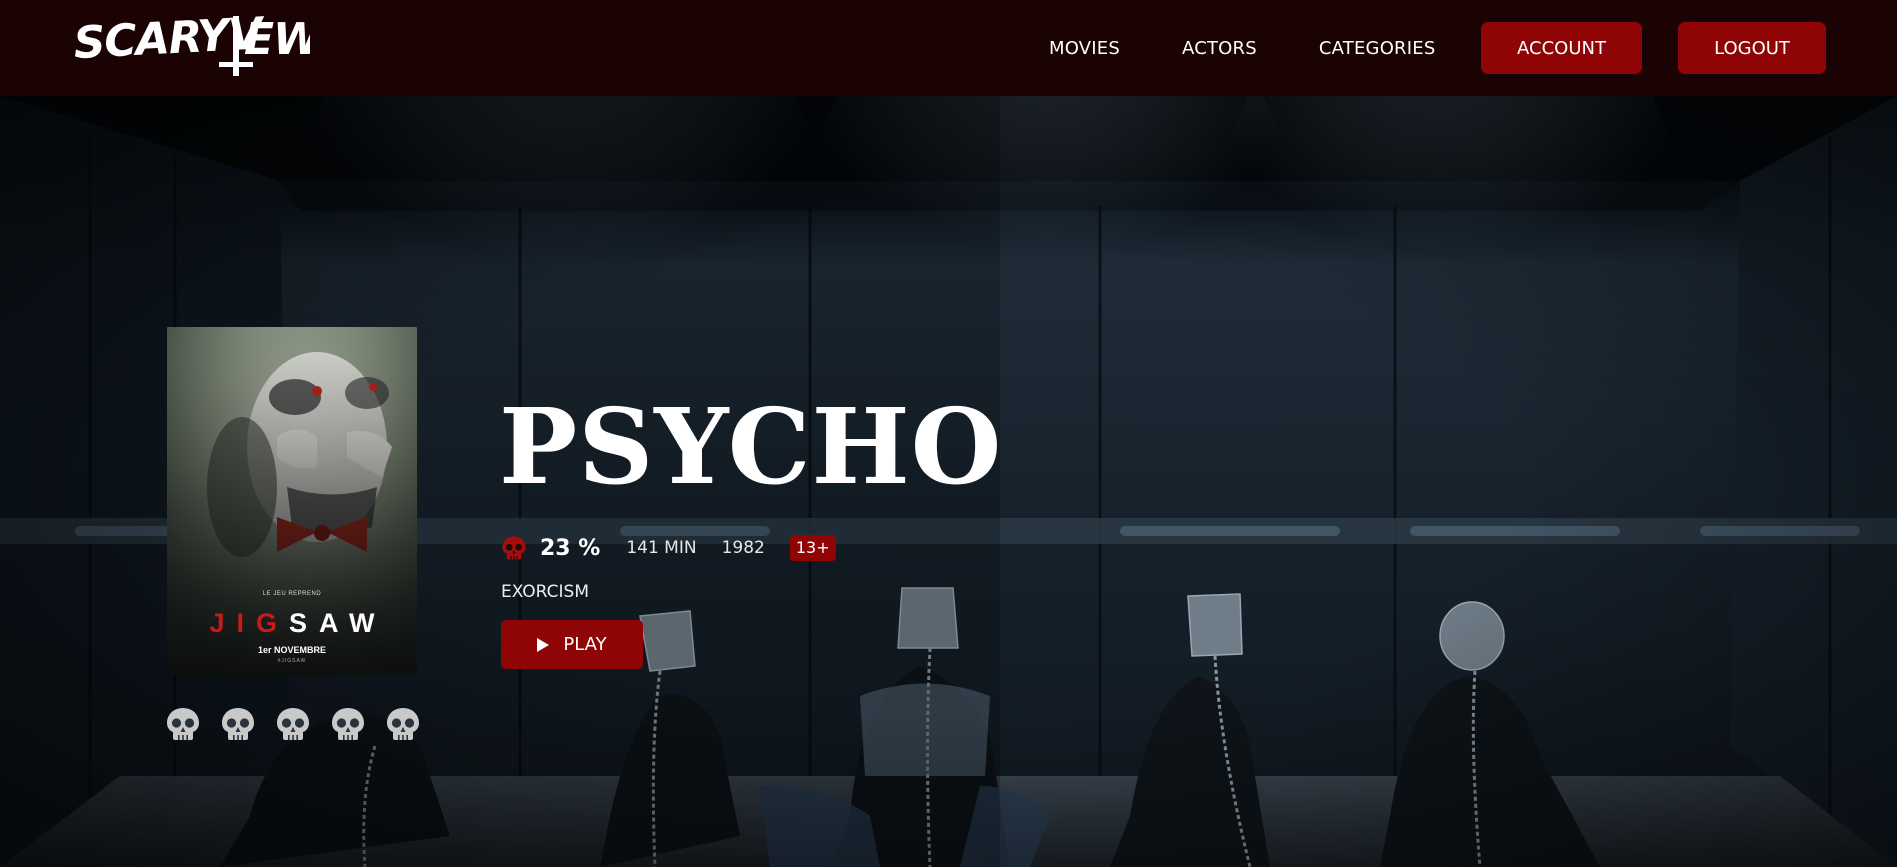 The height and width of the screenshot is (867, 1897). Describe the element at coordinates (292, 594) in the screenshot. I see `poster-tagline: LE JEU REPREND` at that location.